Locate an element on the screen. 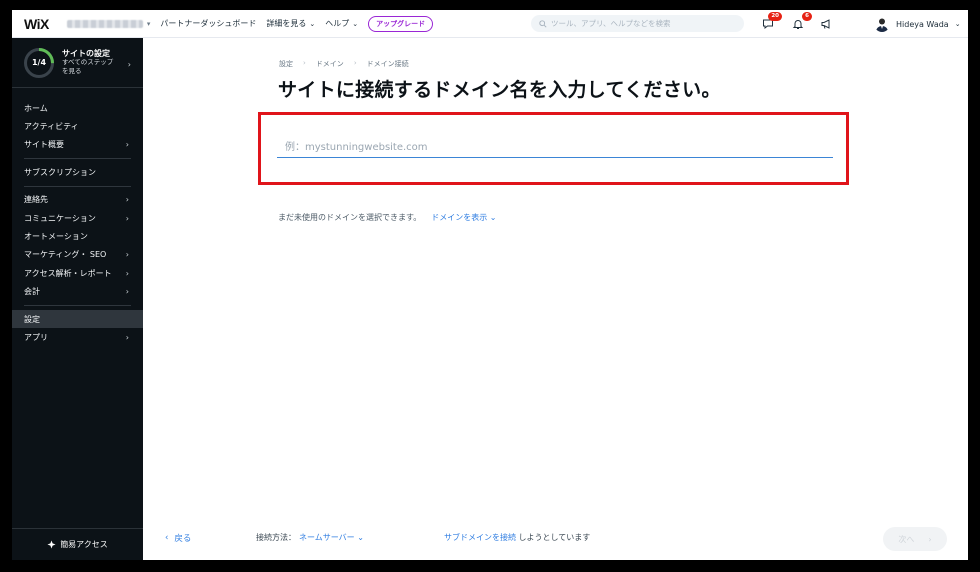  show-domains-link: ドメインを表示 ⌄ is located at coordinates (463, 217).